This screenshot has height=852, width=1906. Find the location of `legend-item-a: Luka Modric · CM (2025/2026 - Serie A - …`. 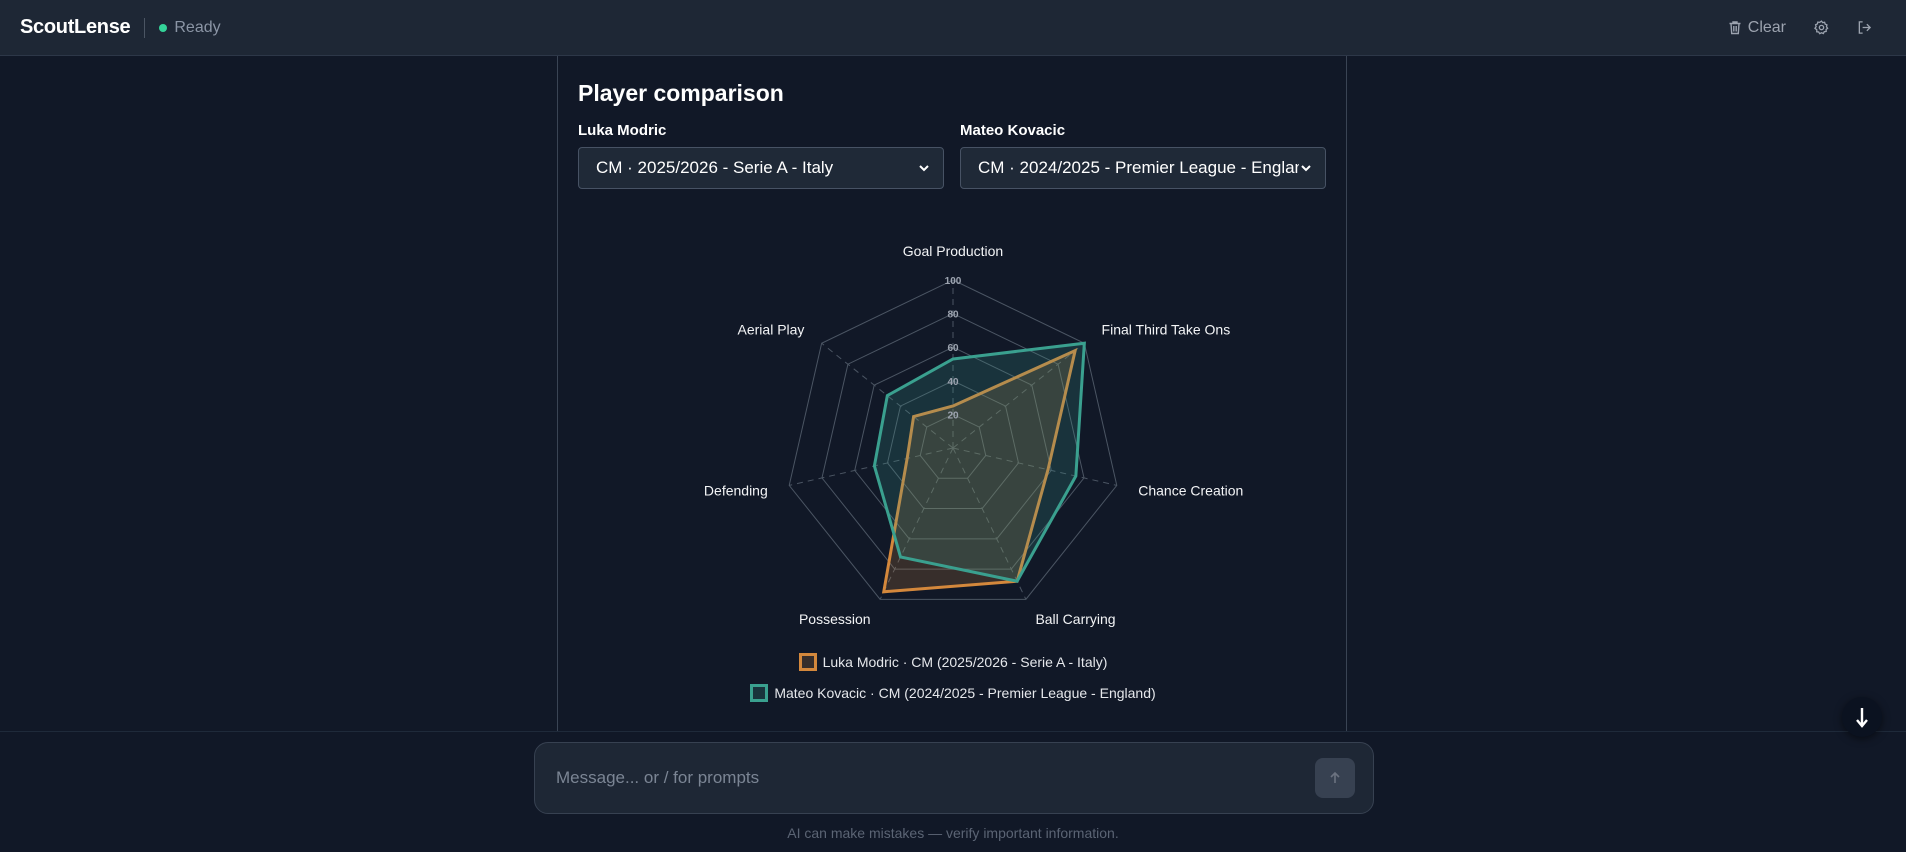

legend-item-a: Luka Modric · CM (2025/2026 - Serie A - … is located at coordinates (953, 662).